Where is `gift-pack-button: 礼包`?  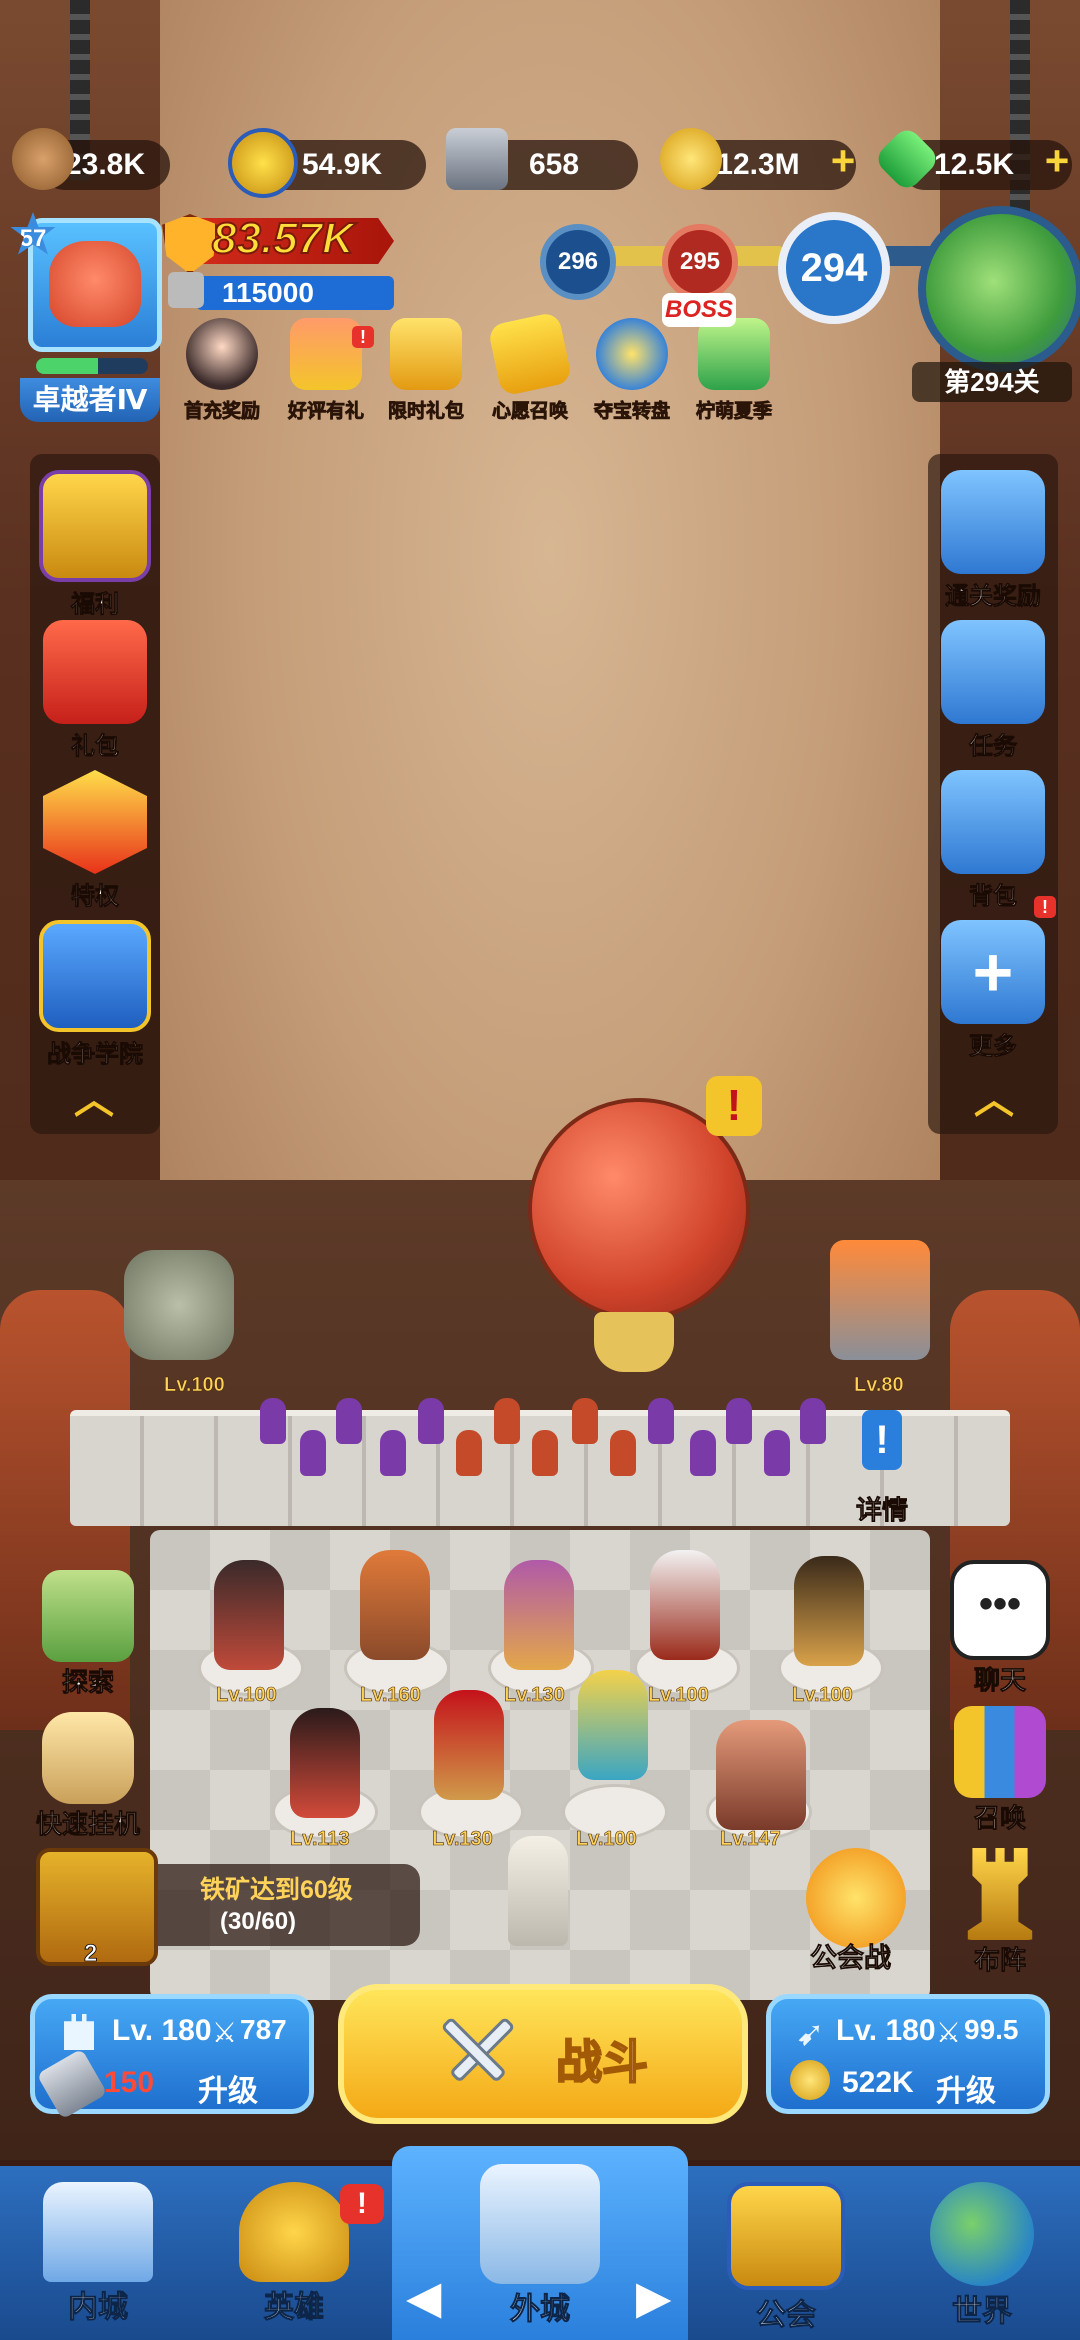
gift-pack-button: 礼包 is located at coordinates (95, 690).